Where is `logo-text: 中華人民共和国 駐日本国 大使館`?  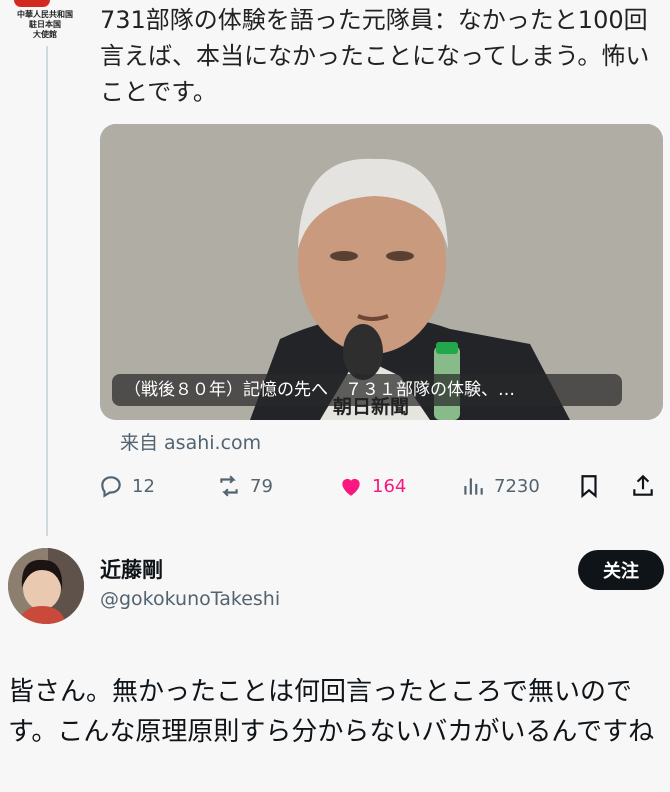
logo-text: 中華人民共和国 駐日本国 大使館 is located at coordinates (45, 25).